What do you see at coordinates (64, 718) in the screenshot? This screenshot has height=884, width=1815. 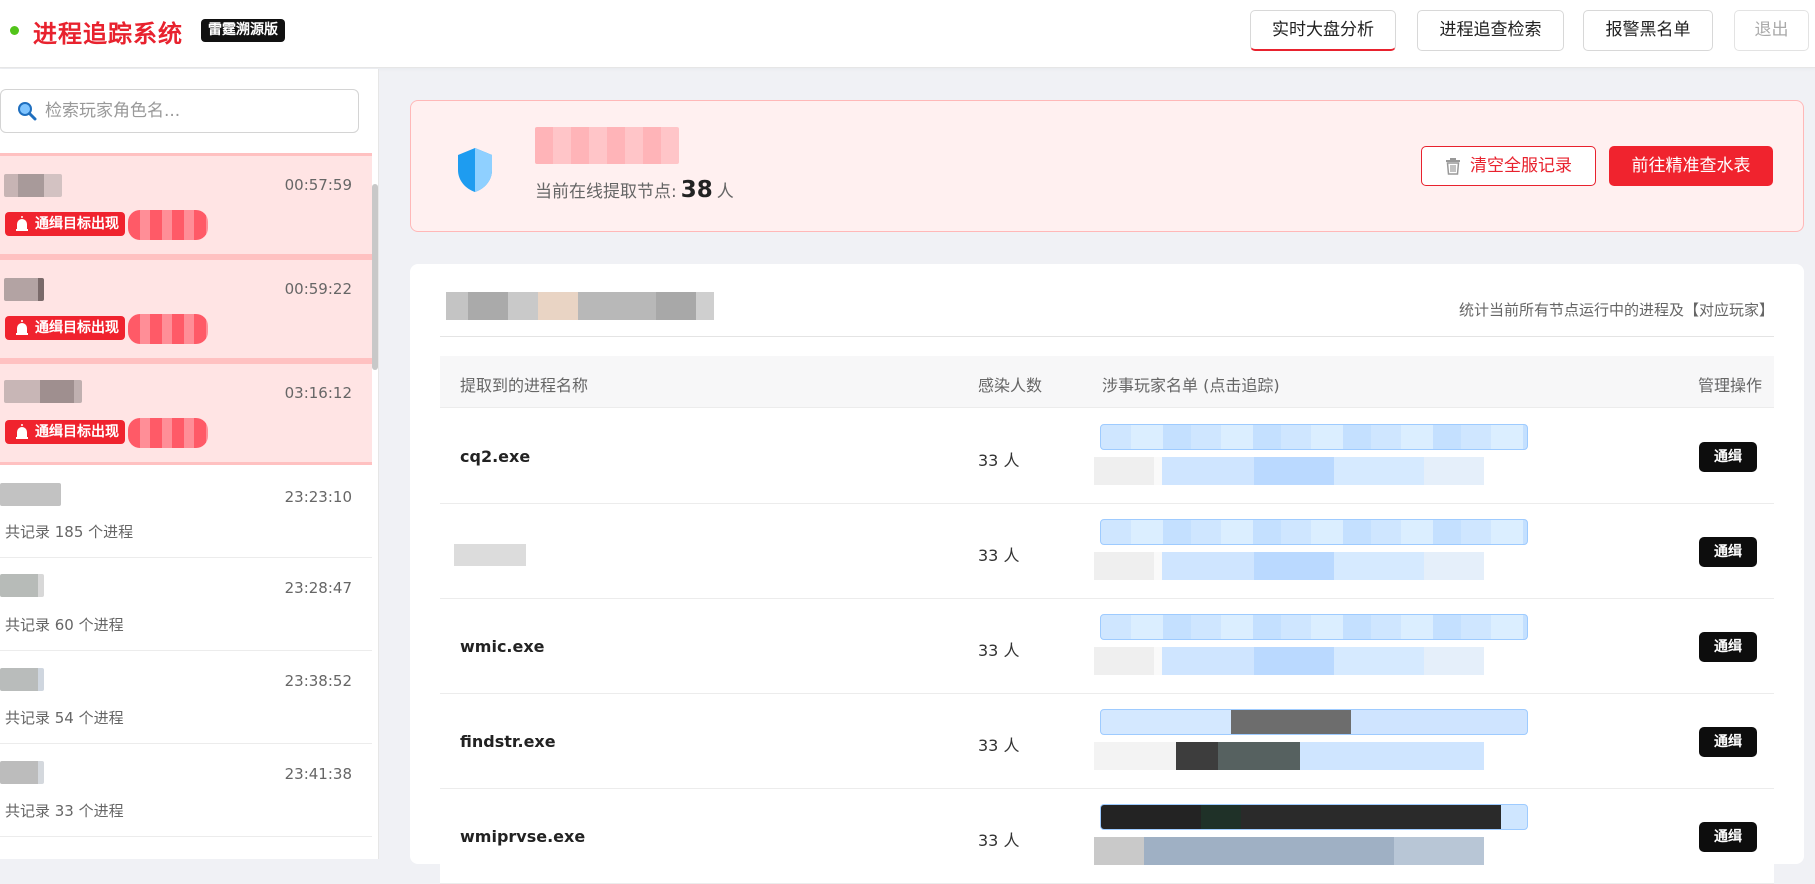 I see `process-count: 共记录 54 个进程` at bounding box center [64, 718].